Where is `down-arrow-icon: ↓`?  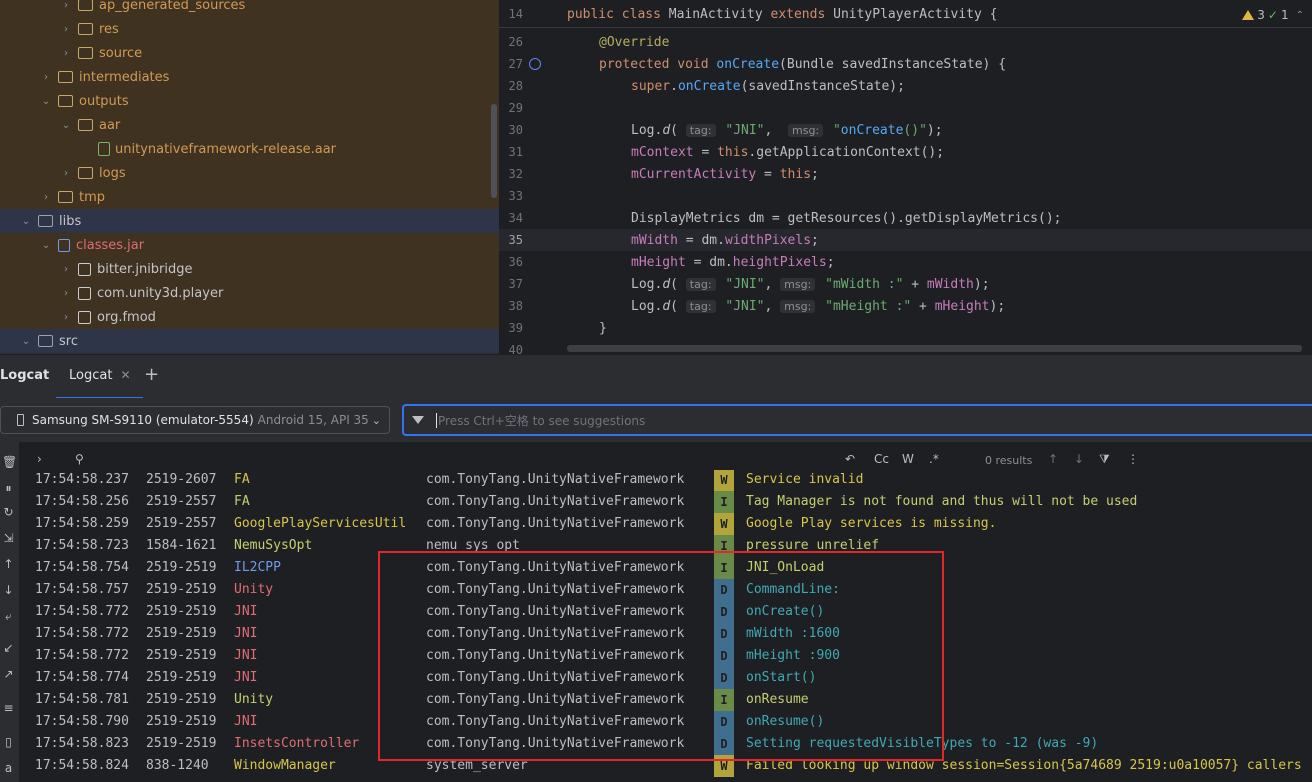
down-arrow-icon: ↓ is located at coordinates (8, 590).